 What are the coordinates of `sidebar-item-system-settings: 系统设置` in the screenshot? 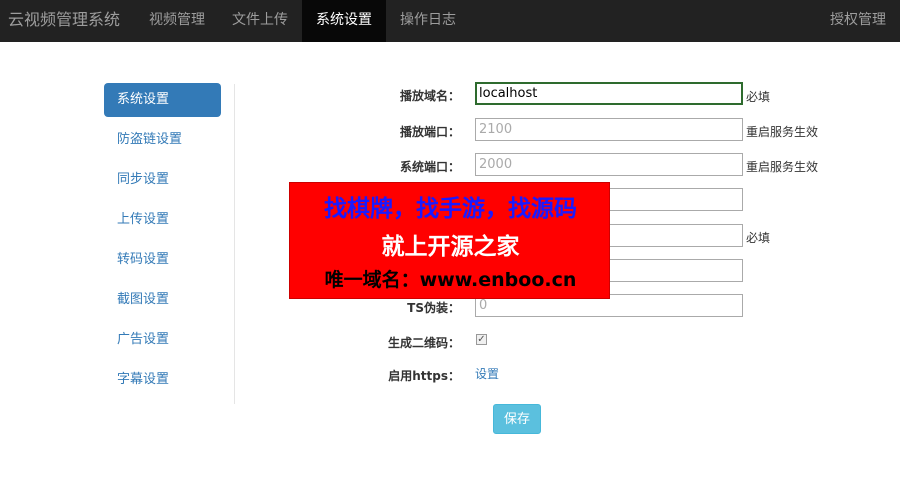 It's located at (162, 100).